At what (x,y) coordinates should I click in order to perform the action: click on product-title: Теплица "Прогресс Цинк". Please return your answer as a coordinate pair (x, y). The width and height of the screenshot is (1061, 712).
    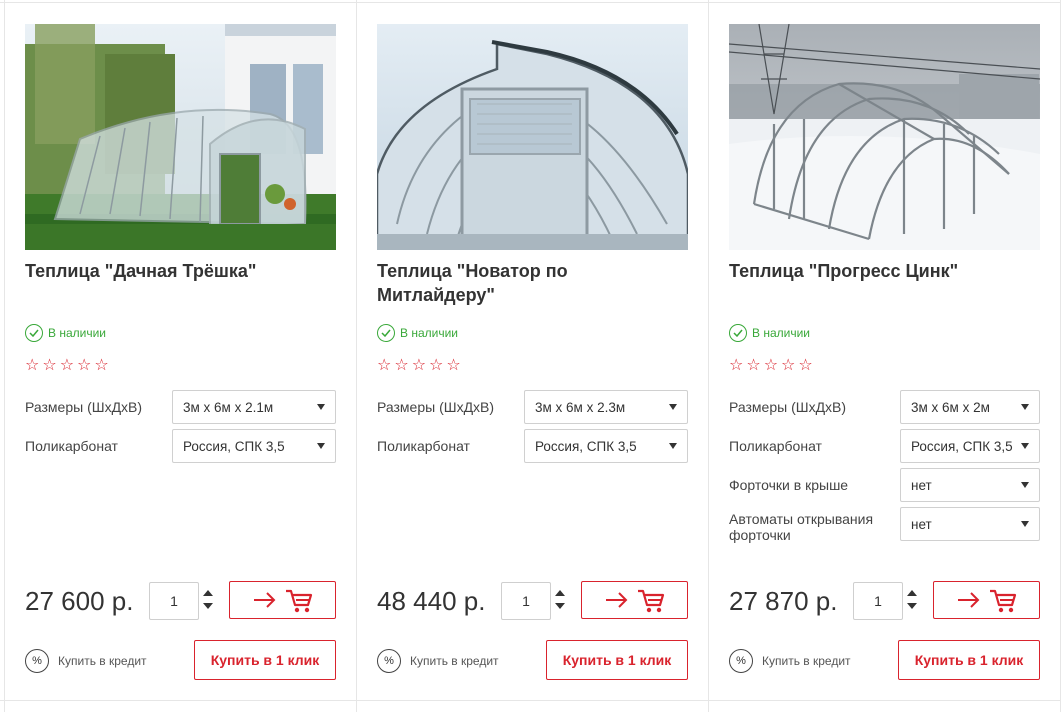
    Looking at the image, I should click on (884, 271).